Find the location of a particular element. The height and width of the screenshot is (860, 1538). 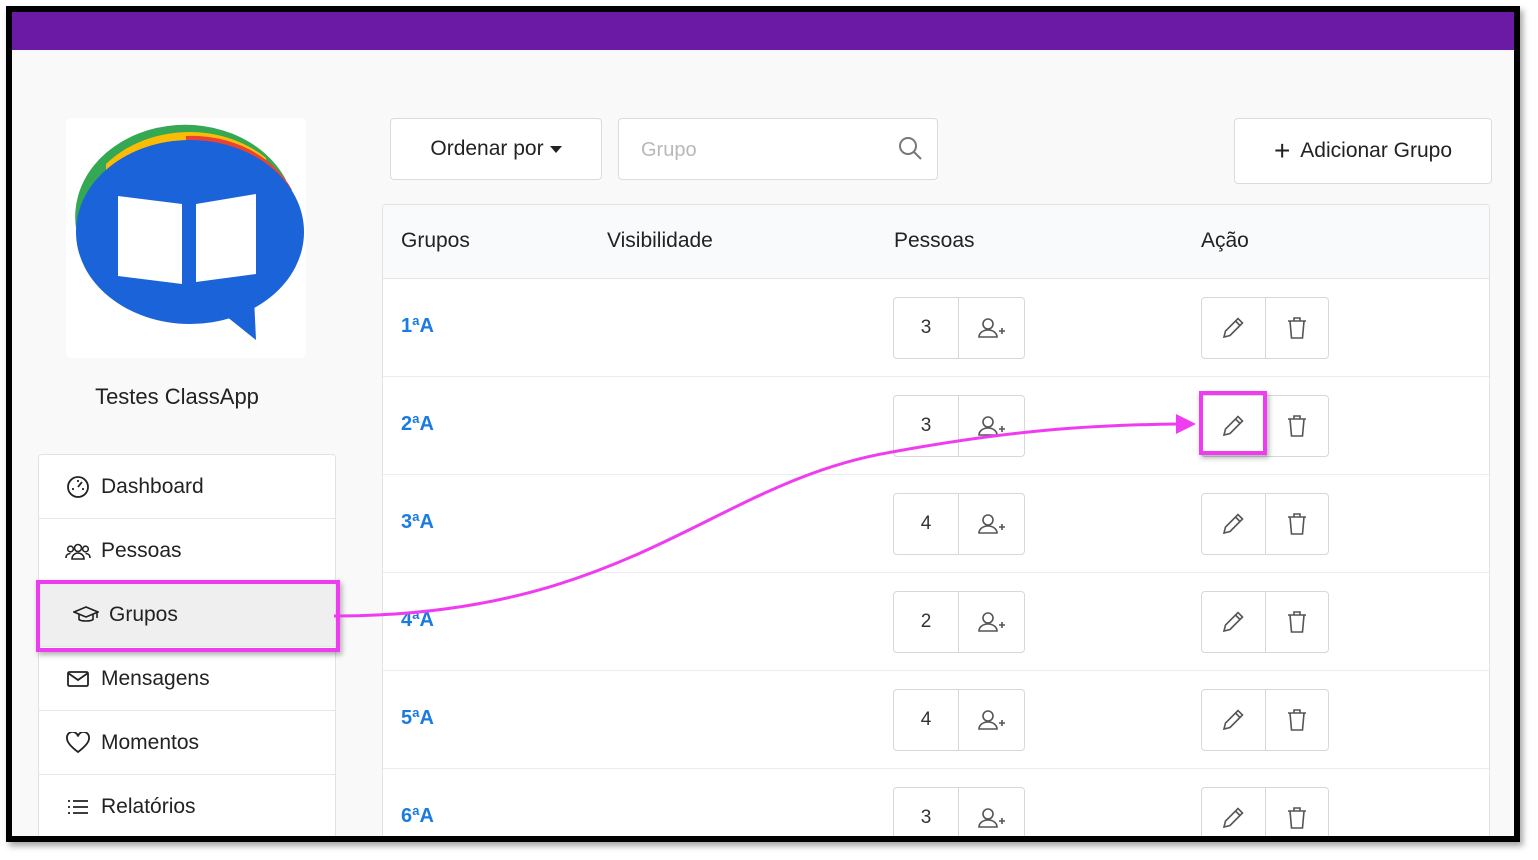

envelope-icon is located at coordinates (78, 679).